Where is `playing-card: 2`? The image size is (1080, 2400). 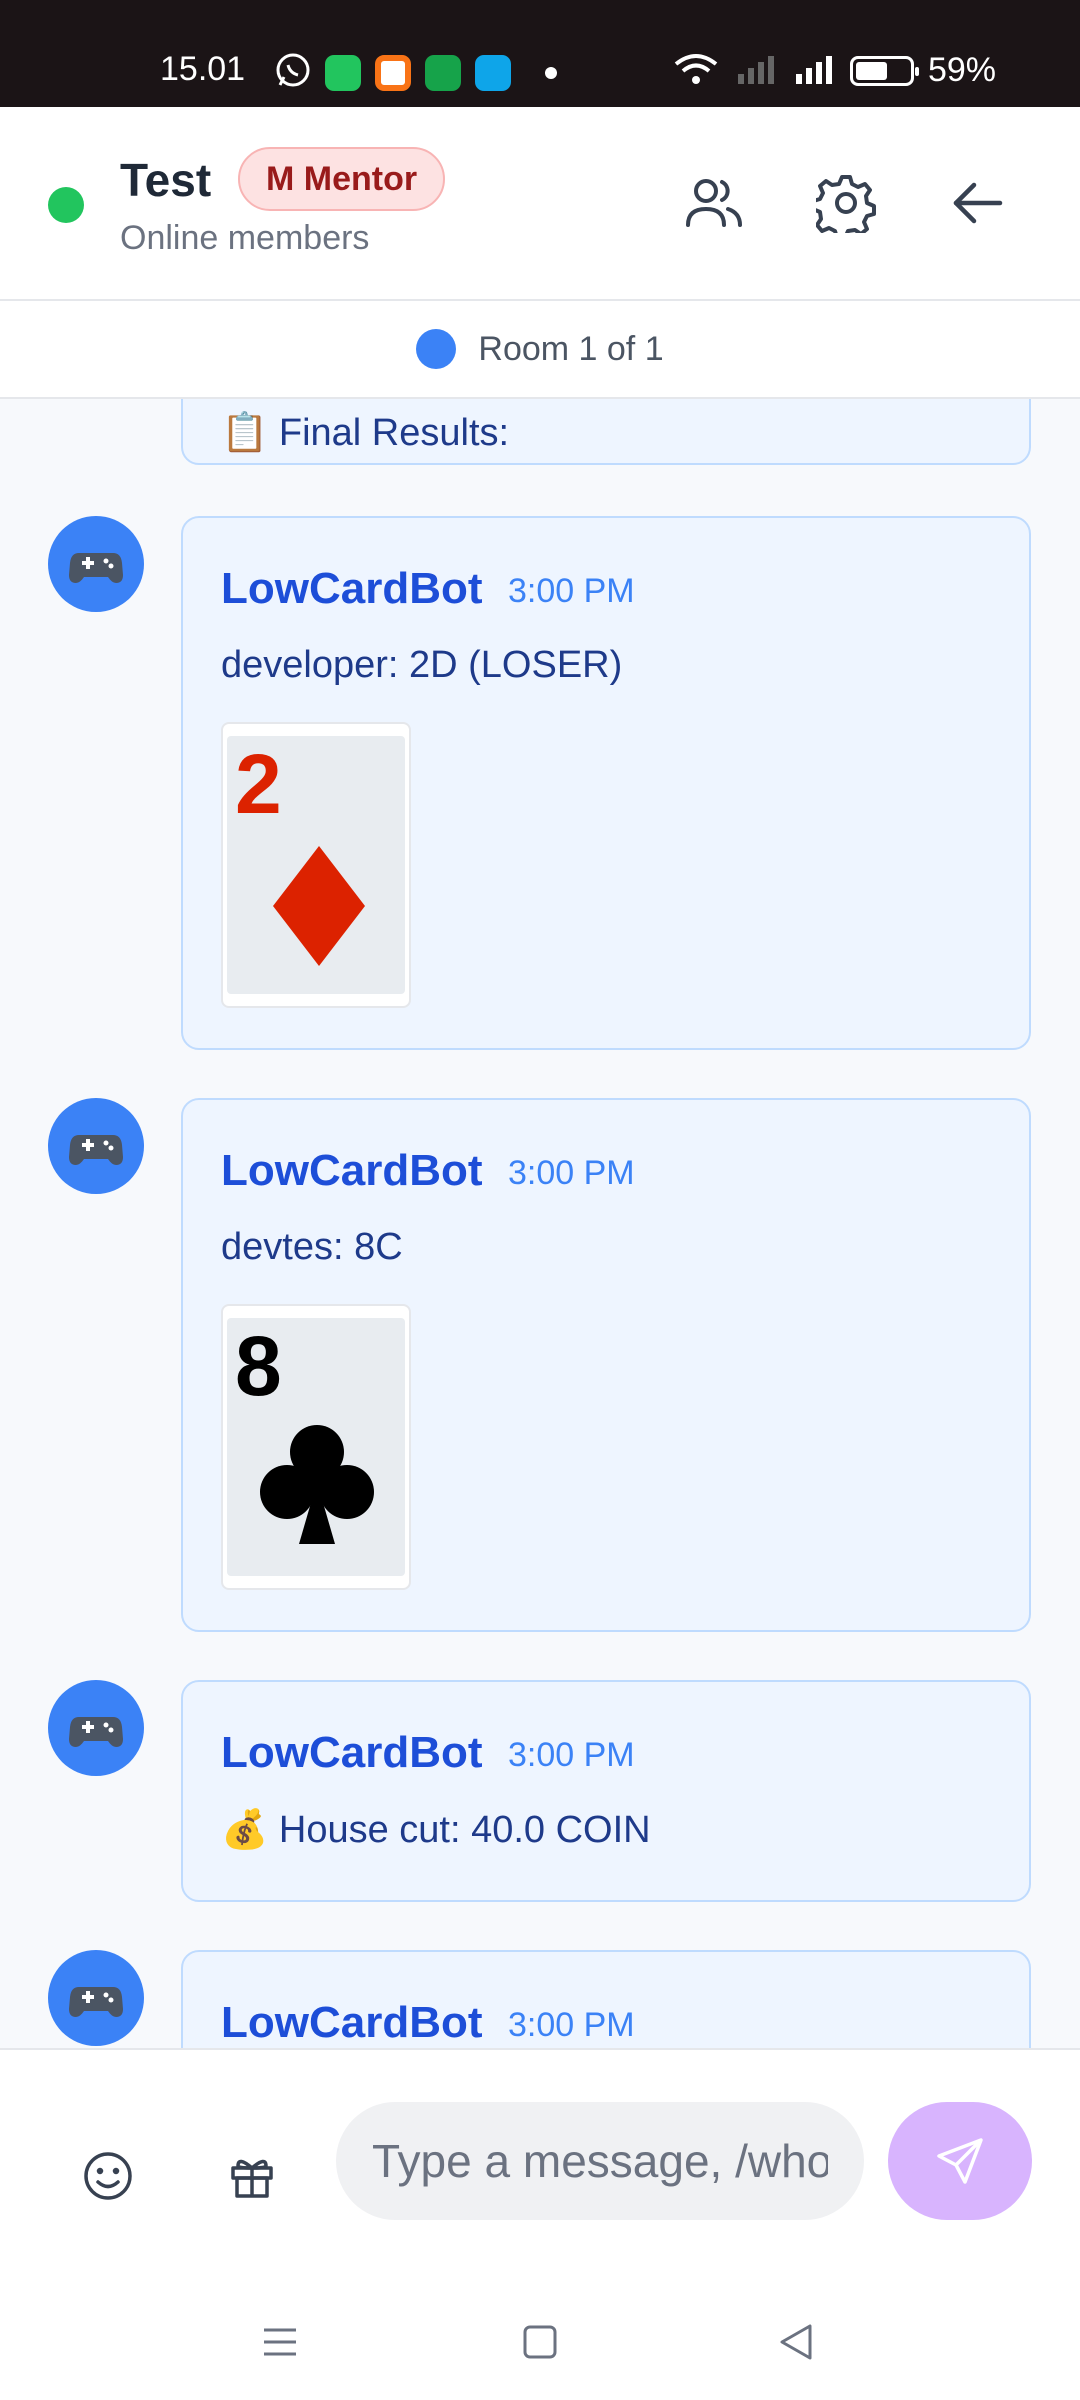 playing-card: 2 is located at coordinates (316, 865).